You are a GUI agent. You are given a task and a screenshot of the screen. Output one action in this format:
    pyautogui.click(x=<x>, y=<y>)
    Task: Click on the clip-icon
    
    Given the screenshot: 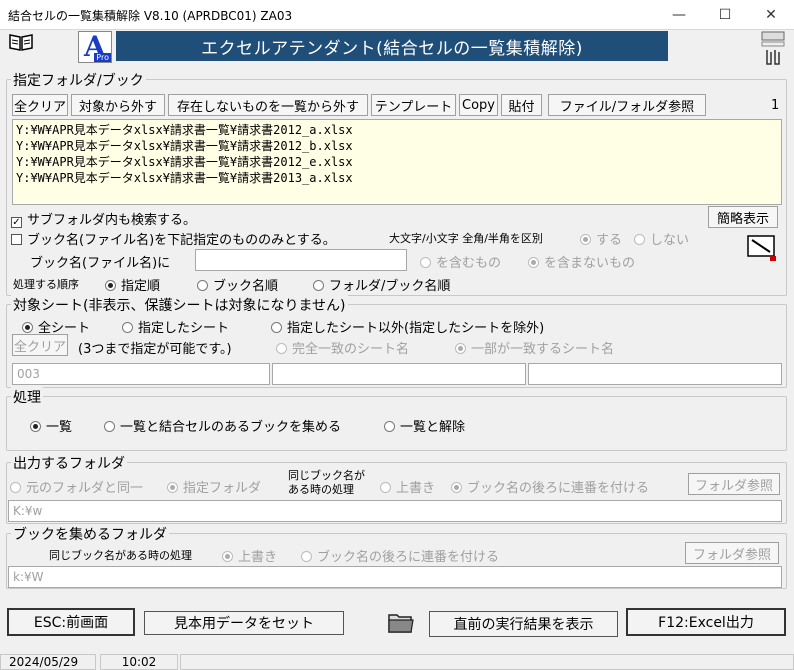 What is the action you would take?
    pyautogui.click(x=773, y=48)
    